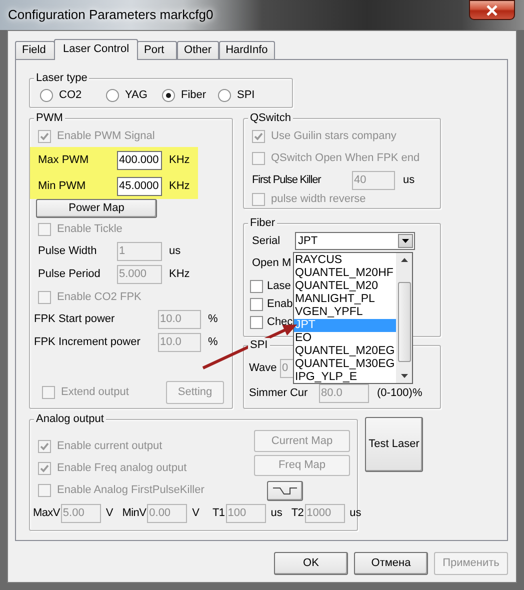 Image resolution: width=524 pixels, height=590 pixels. I want to click on pulse-button, so click(285, 491).